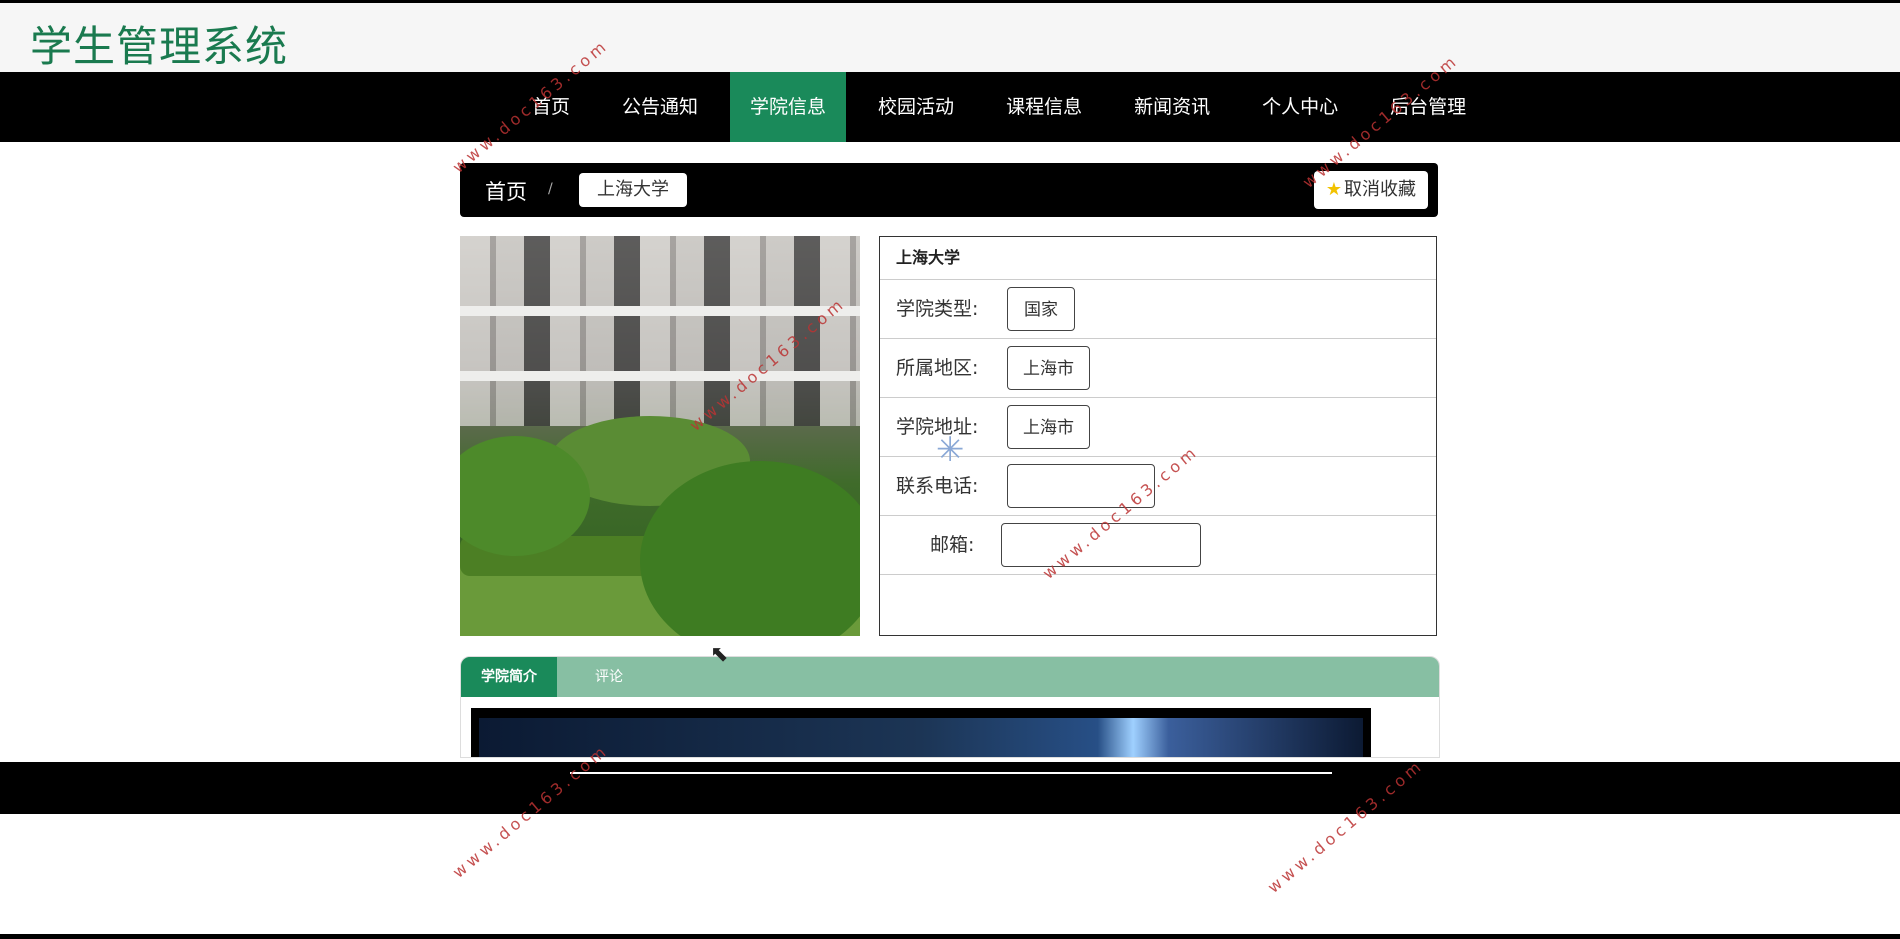 This screenshot has width=1900, height=939. Describe the element at coordinates (950, 788) in the screenshot. I see `footer` at that location.